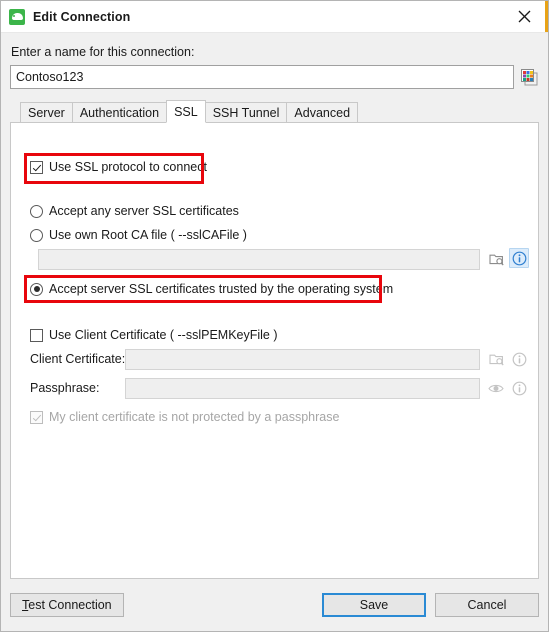 The height and width of the screenshot is (632, 549). What do you see at coordinates (246, 112) in the screenshot?
I see `tab-ssh-tunnel: SSH Tunnel` at bounding box center [246, 112].